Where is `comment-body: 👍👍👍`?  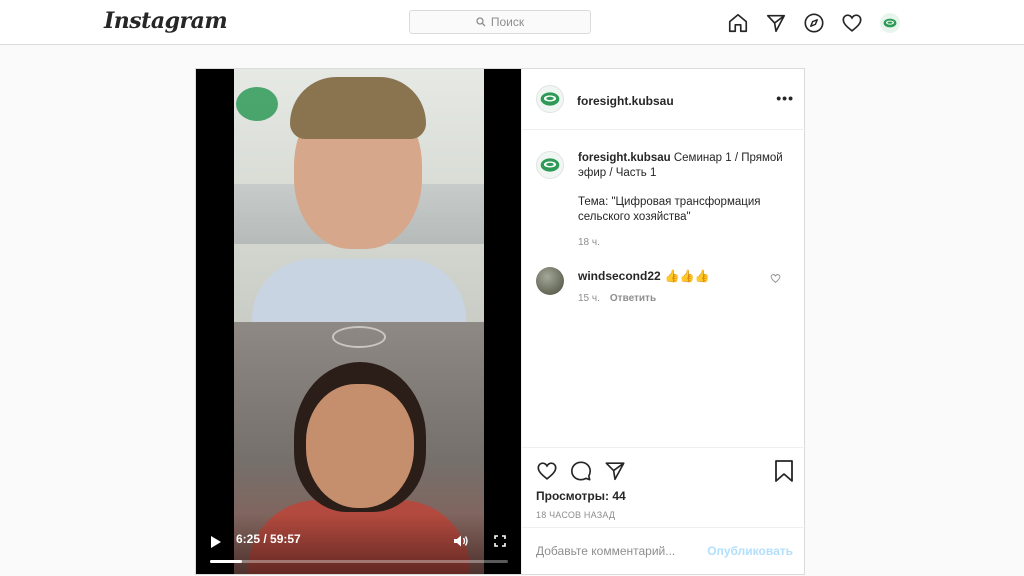
comment-body: 👍👍👍 is located at coordinates (687, 276).